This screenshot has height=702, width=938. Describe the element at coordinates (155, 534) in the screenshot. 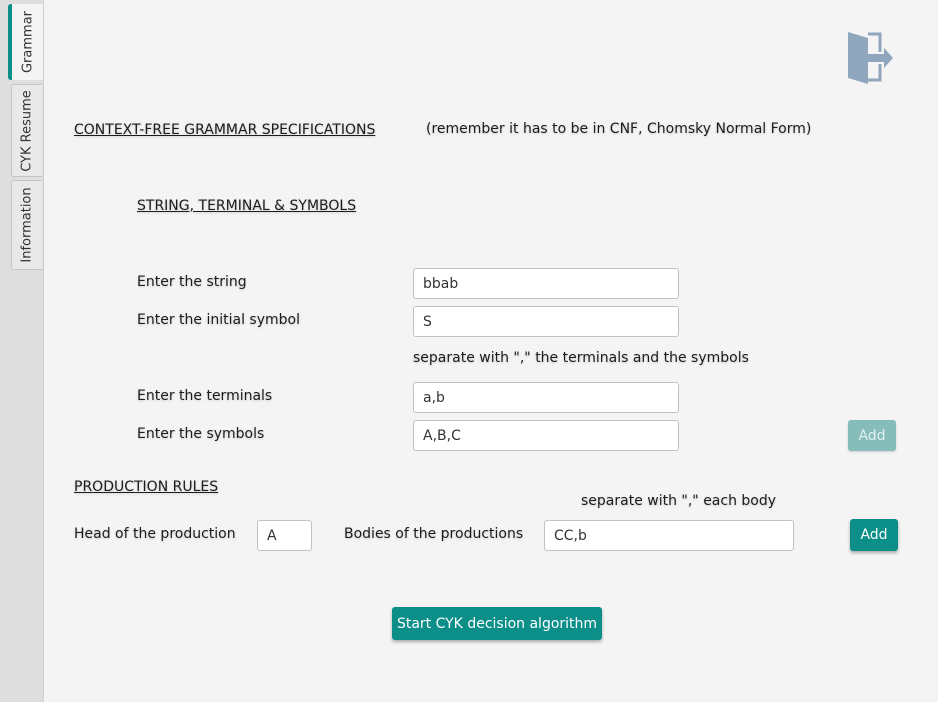

I see `head-label: Head of the production` at that location.